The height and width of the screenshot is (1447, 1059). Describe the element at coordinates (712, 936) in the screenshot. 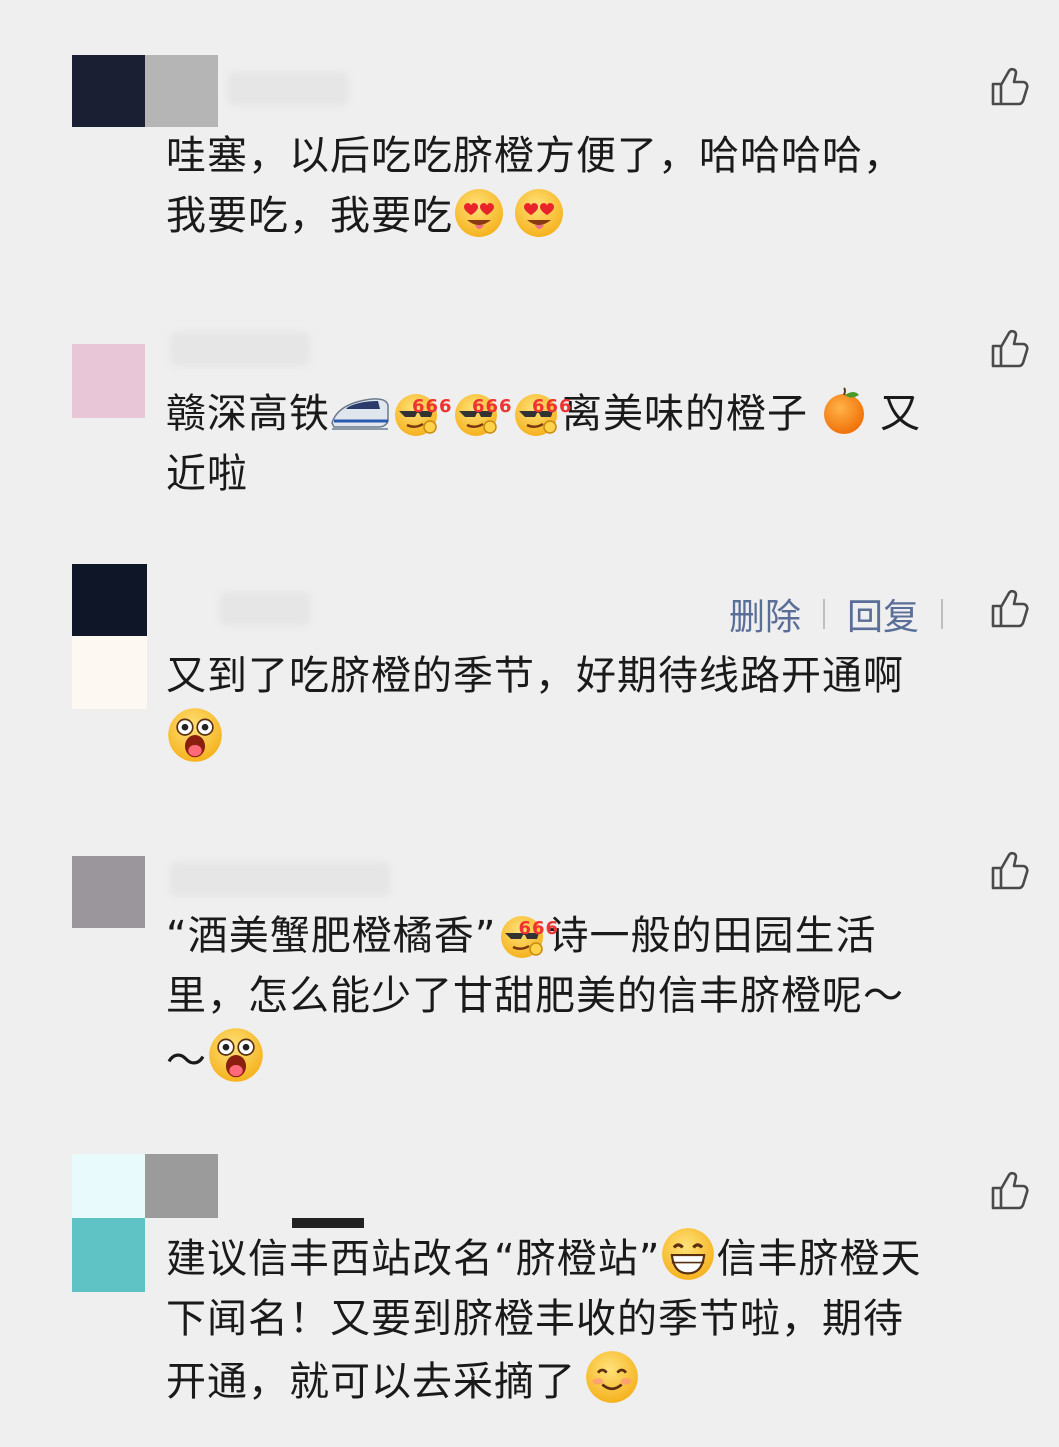

I see `comment-text-line: 诗一般的田园生活` at that location.